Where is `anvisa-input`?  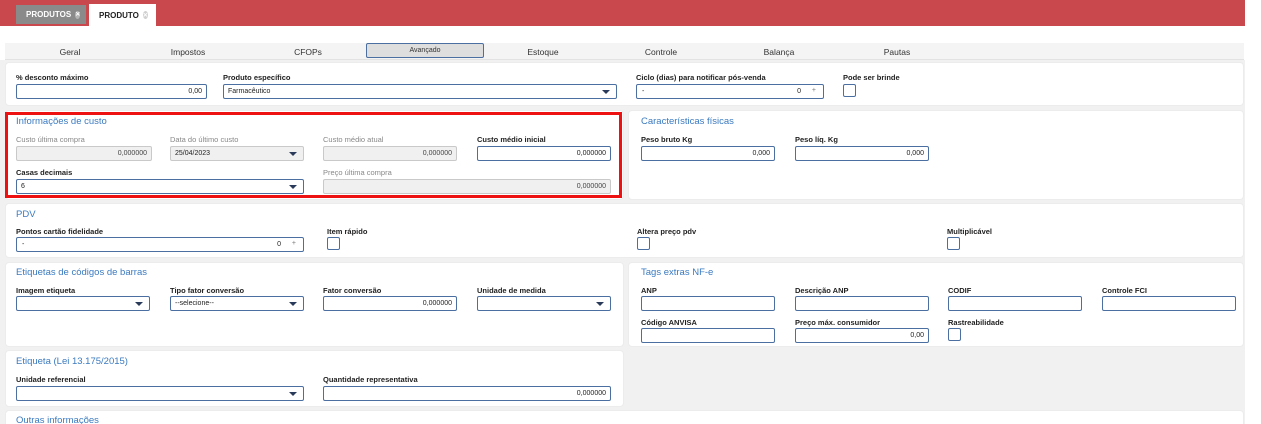 anvisa-input is located at coordinates (708, 335).